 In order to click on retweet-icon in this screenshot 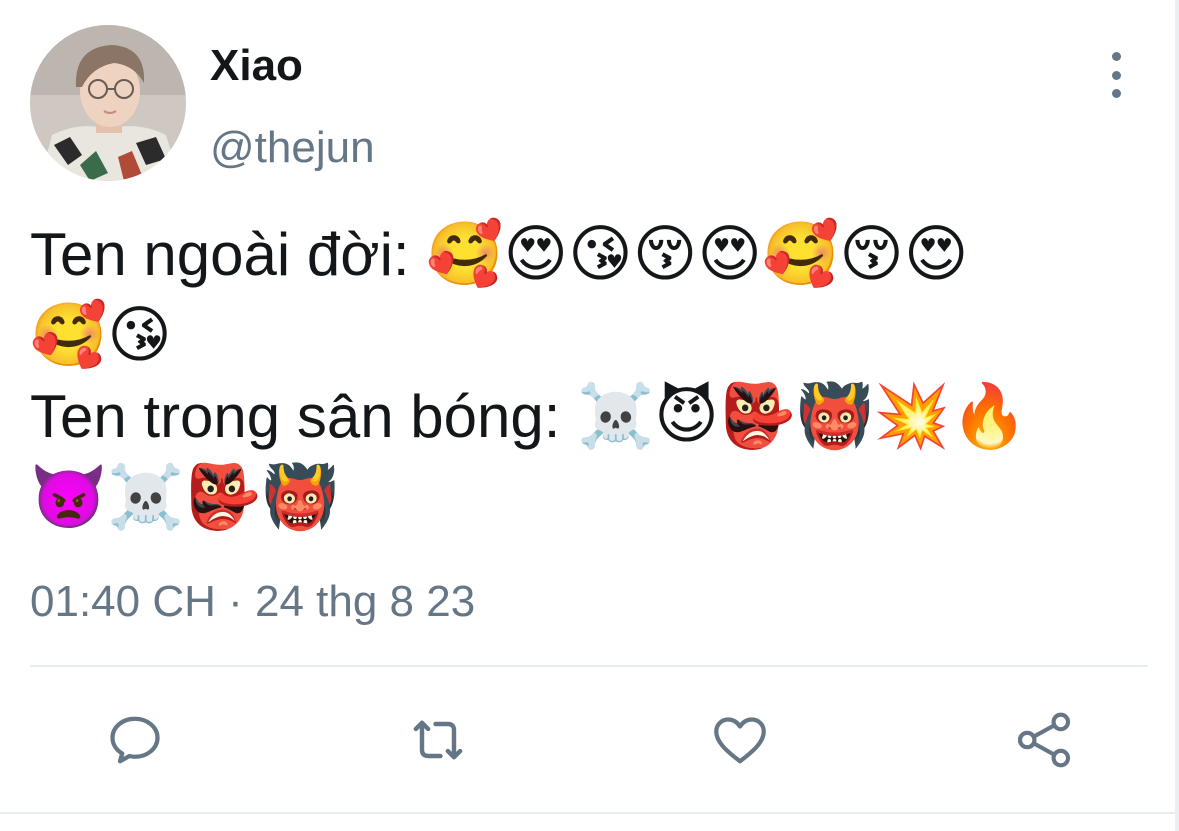, I will do `click(438, 740)`.